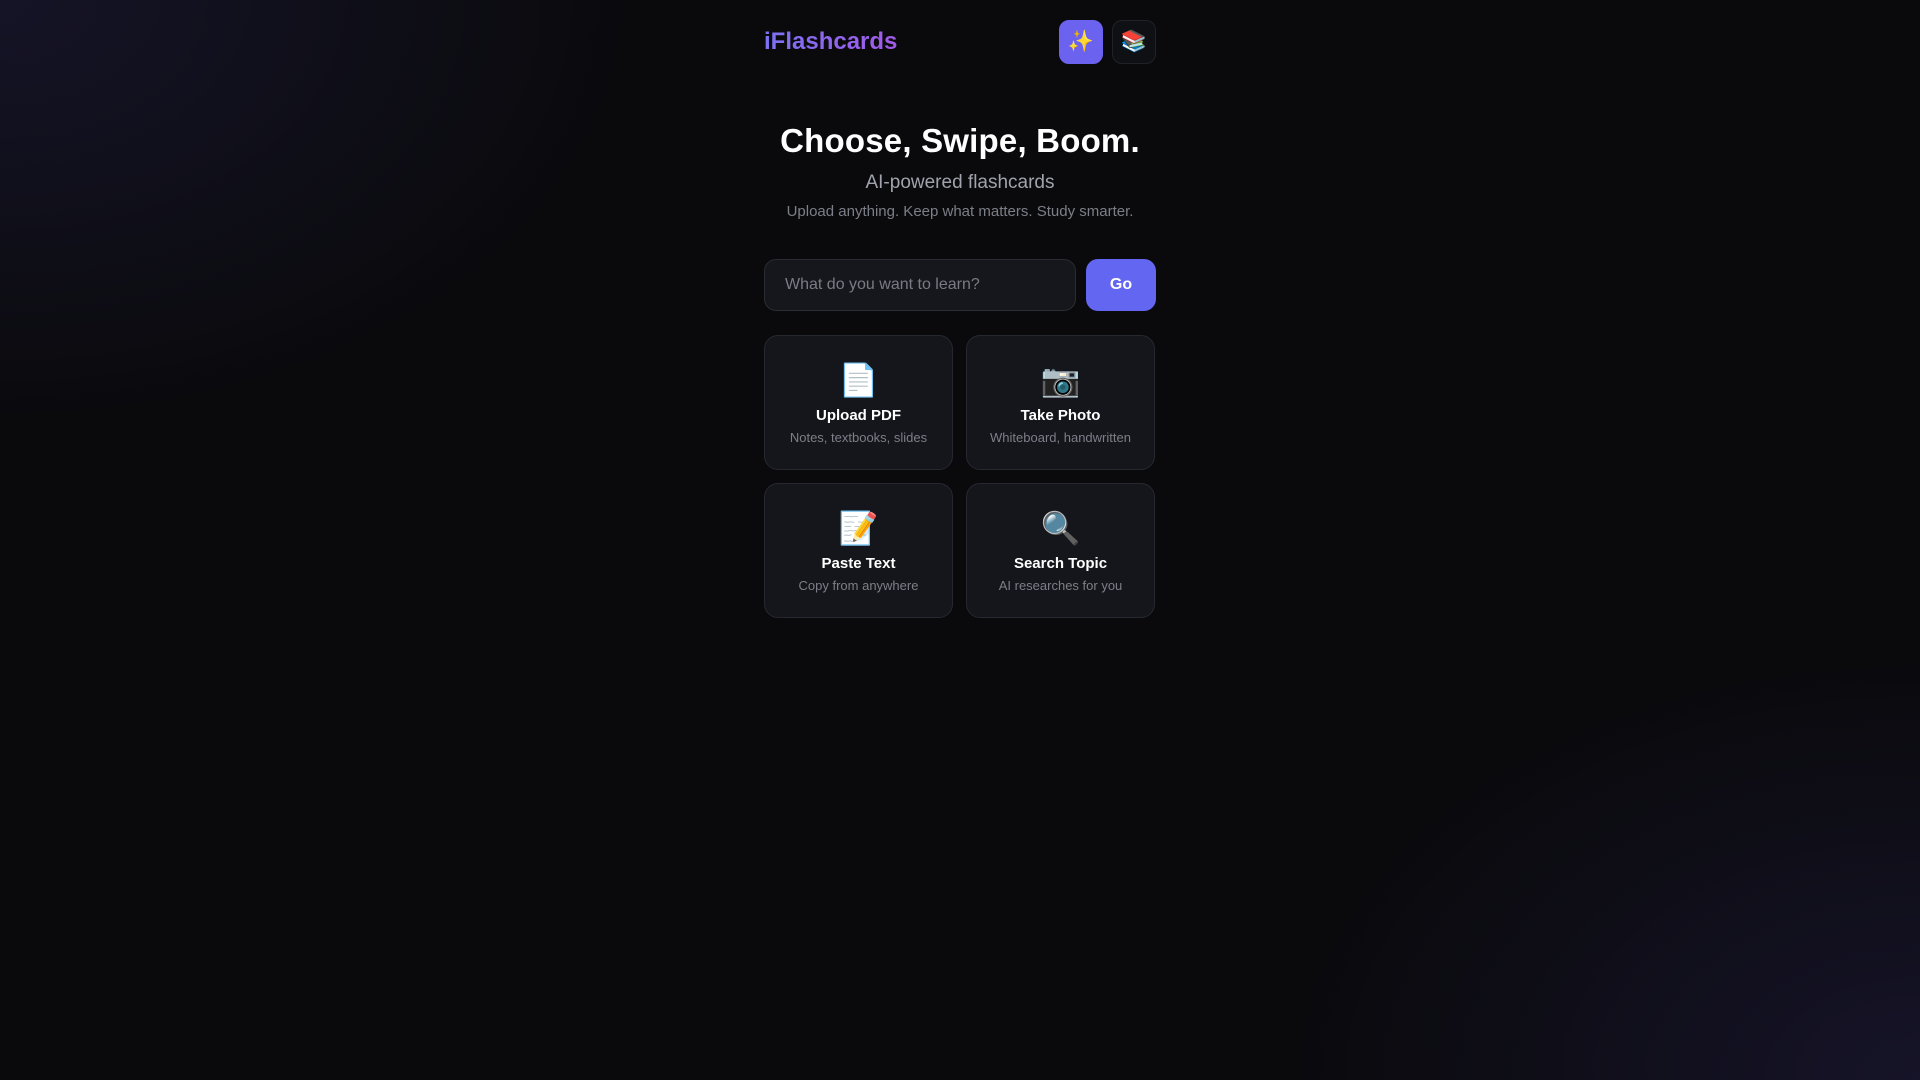  What do you see at coordinates (858, 528) in the screenshot?
I see `memo-icon: 📝` at bounding box center [858, 528].